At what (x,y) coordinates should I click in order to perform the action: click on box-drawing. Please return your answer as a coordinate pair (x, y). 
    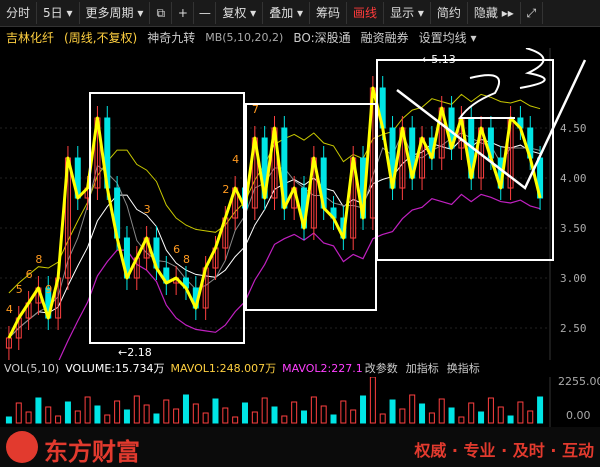
    Looking at the image, I should click on (465, 160).